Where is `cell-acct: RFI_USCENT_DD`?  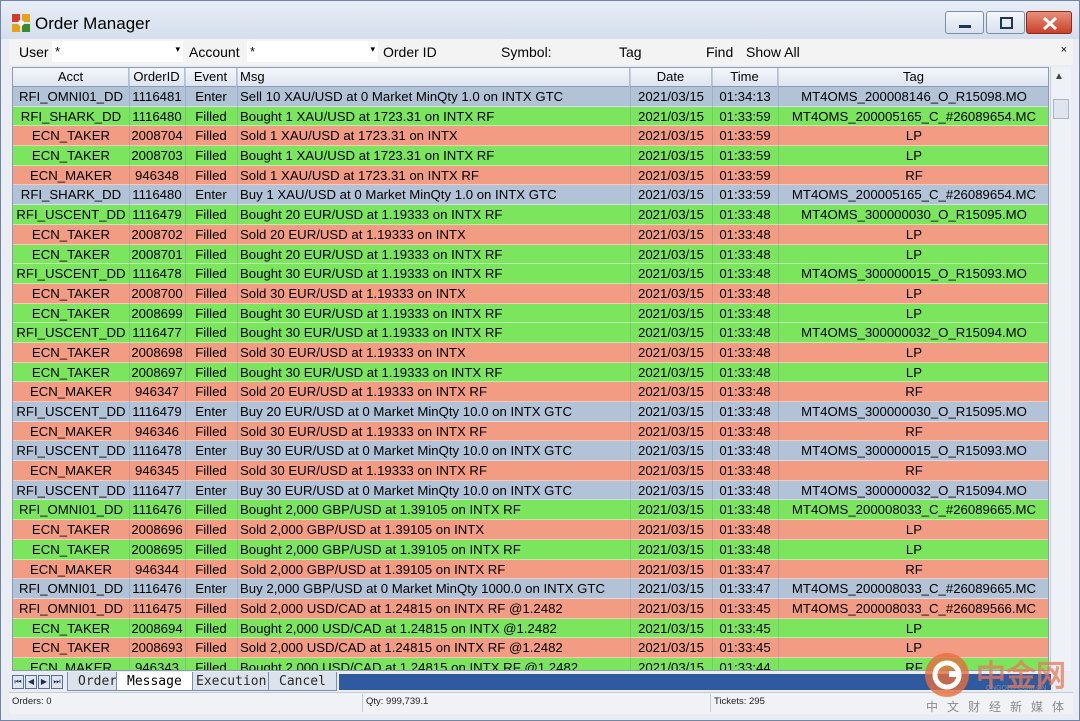
cell-acct: RFI_USCENT_DD is located at coordinates (71, 451).